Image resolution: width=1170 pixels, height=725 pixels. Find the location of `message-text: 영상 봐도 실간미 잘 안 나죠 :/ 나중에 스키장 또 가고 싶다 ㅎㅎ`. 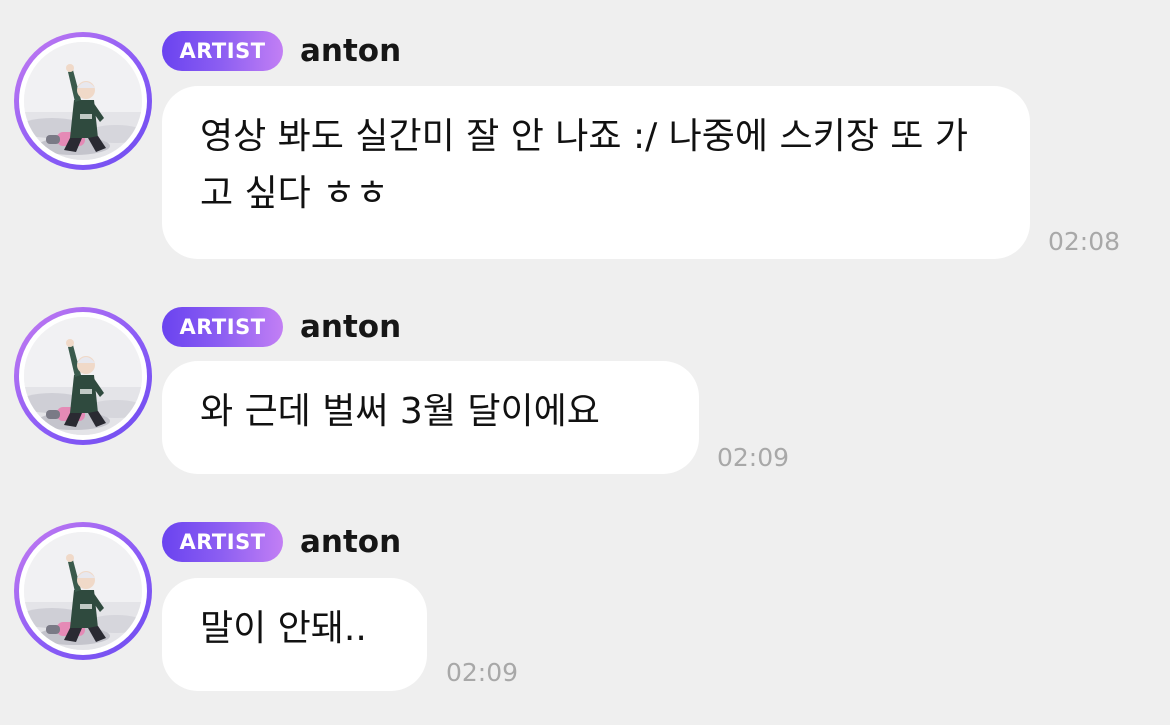

message-text: 영상 봐도 실간미 잘 안 나죠 :/ 나중에 스키장 또 가고 싶다 ㅎㅎ is located at coordinates (584, 165).